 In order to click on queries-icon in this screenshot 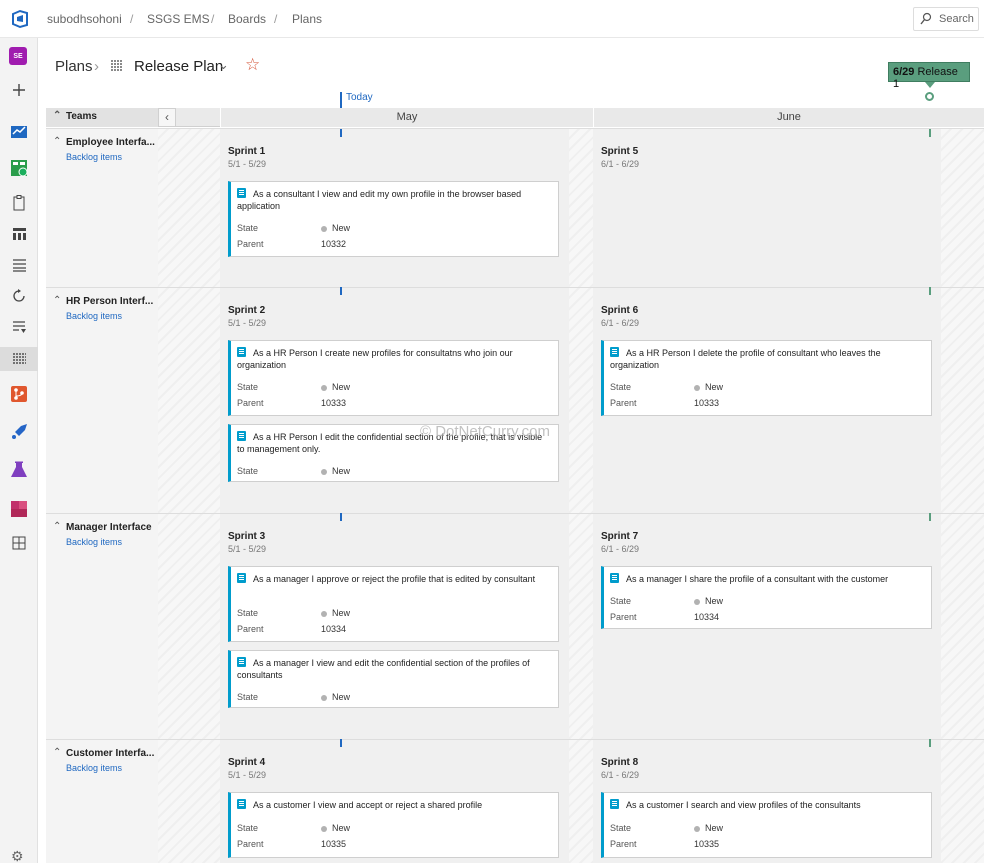, I will do `click(19, 327)`.